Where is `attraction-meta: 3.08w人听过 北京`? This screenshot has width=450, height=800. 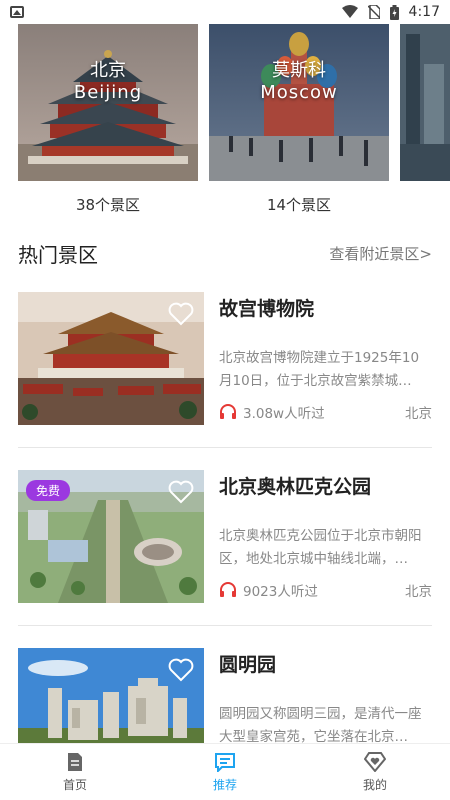
attraction-meta: 3.08w人听过 北京 is located at coordinates (325, 412).